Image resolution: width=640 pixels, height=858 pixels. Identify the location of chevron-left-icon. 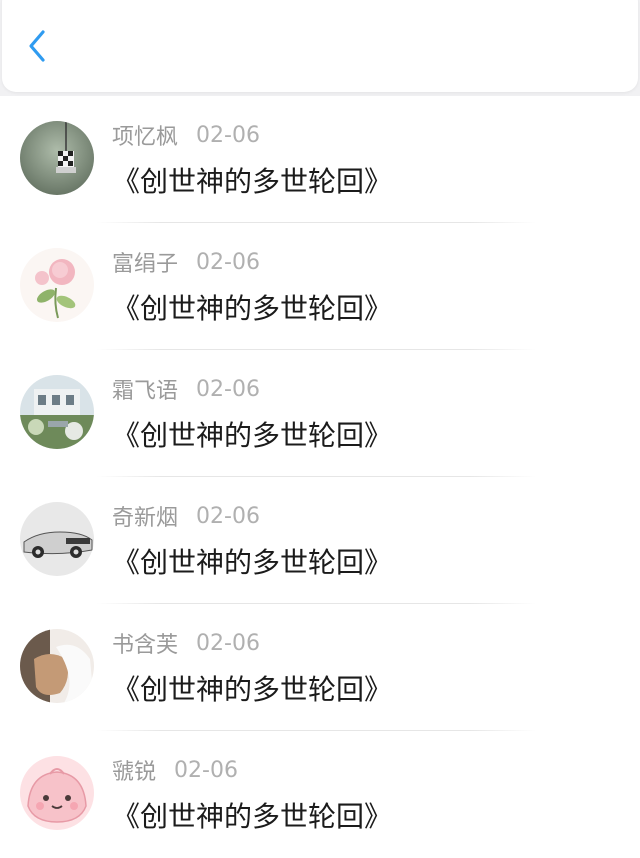
(37, 46).